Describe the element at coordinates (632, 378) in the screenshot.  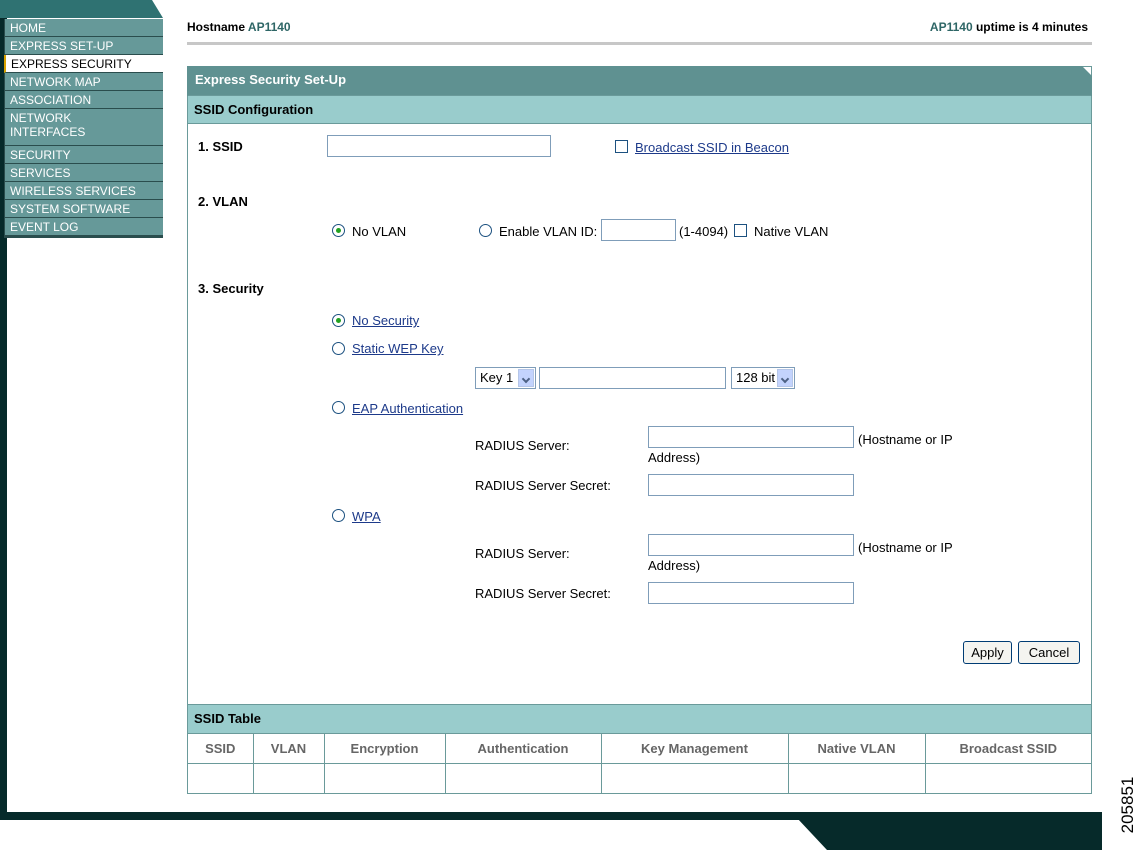
I see `wep-key-input` at that location.